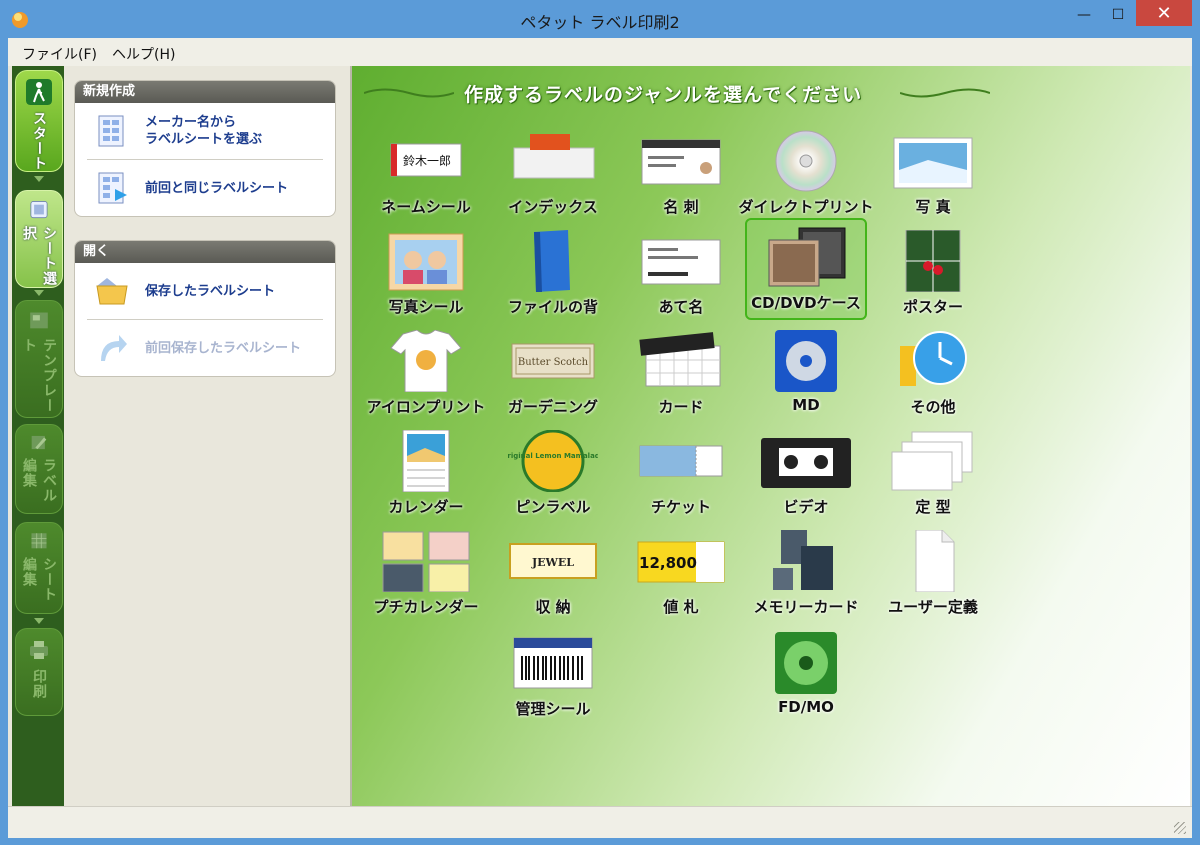 The height and width of the screenshot is (845, 1200). What do you see at coordinates (39, 568) in the screenshot?
I see `nav-tab-sheet-edit: シート編集` at bounding box center [39, 568].